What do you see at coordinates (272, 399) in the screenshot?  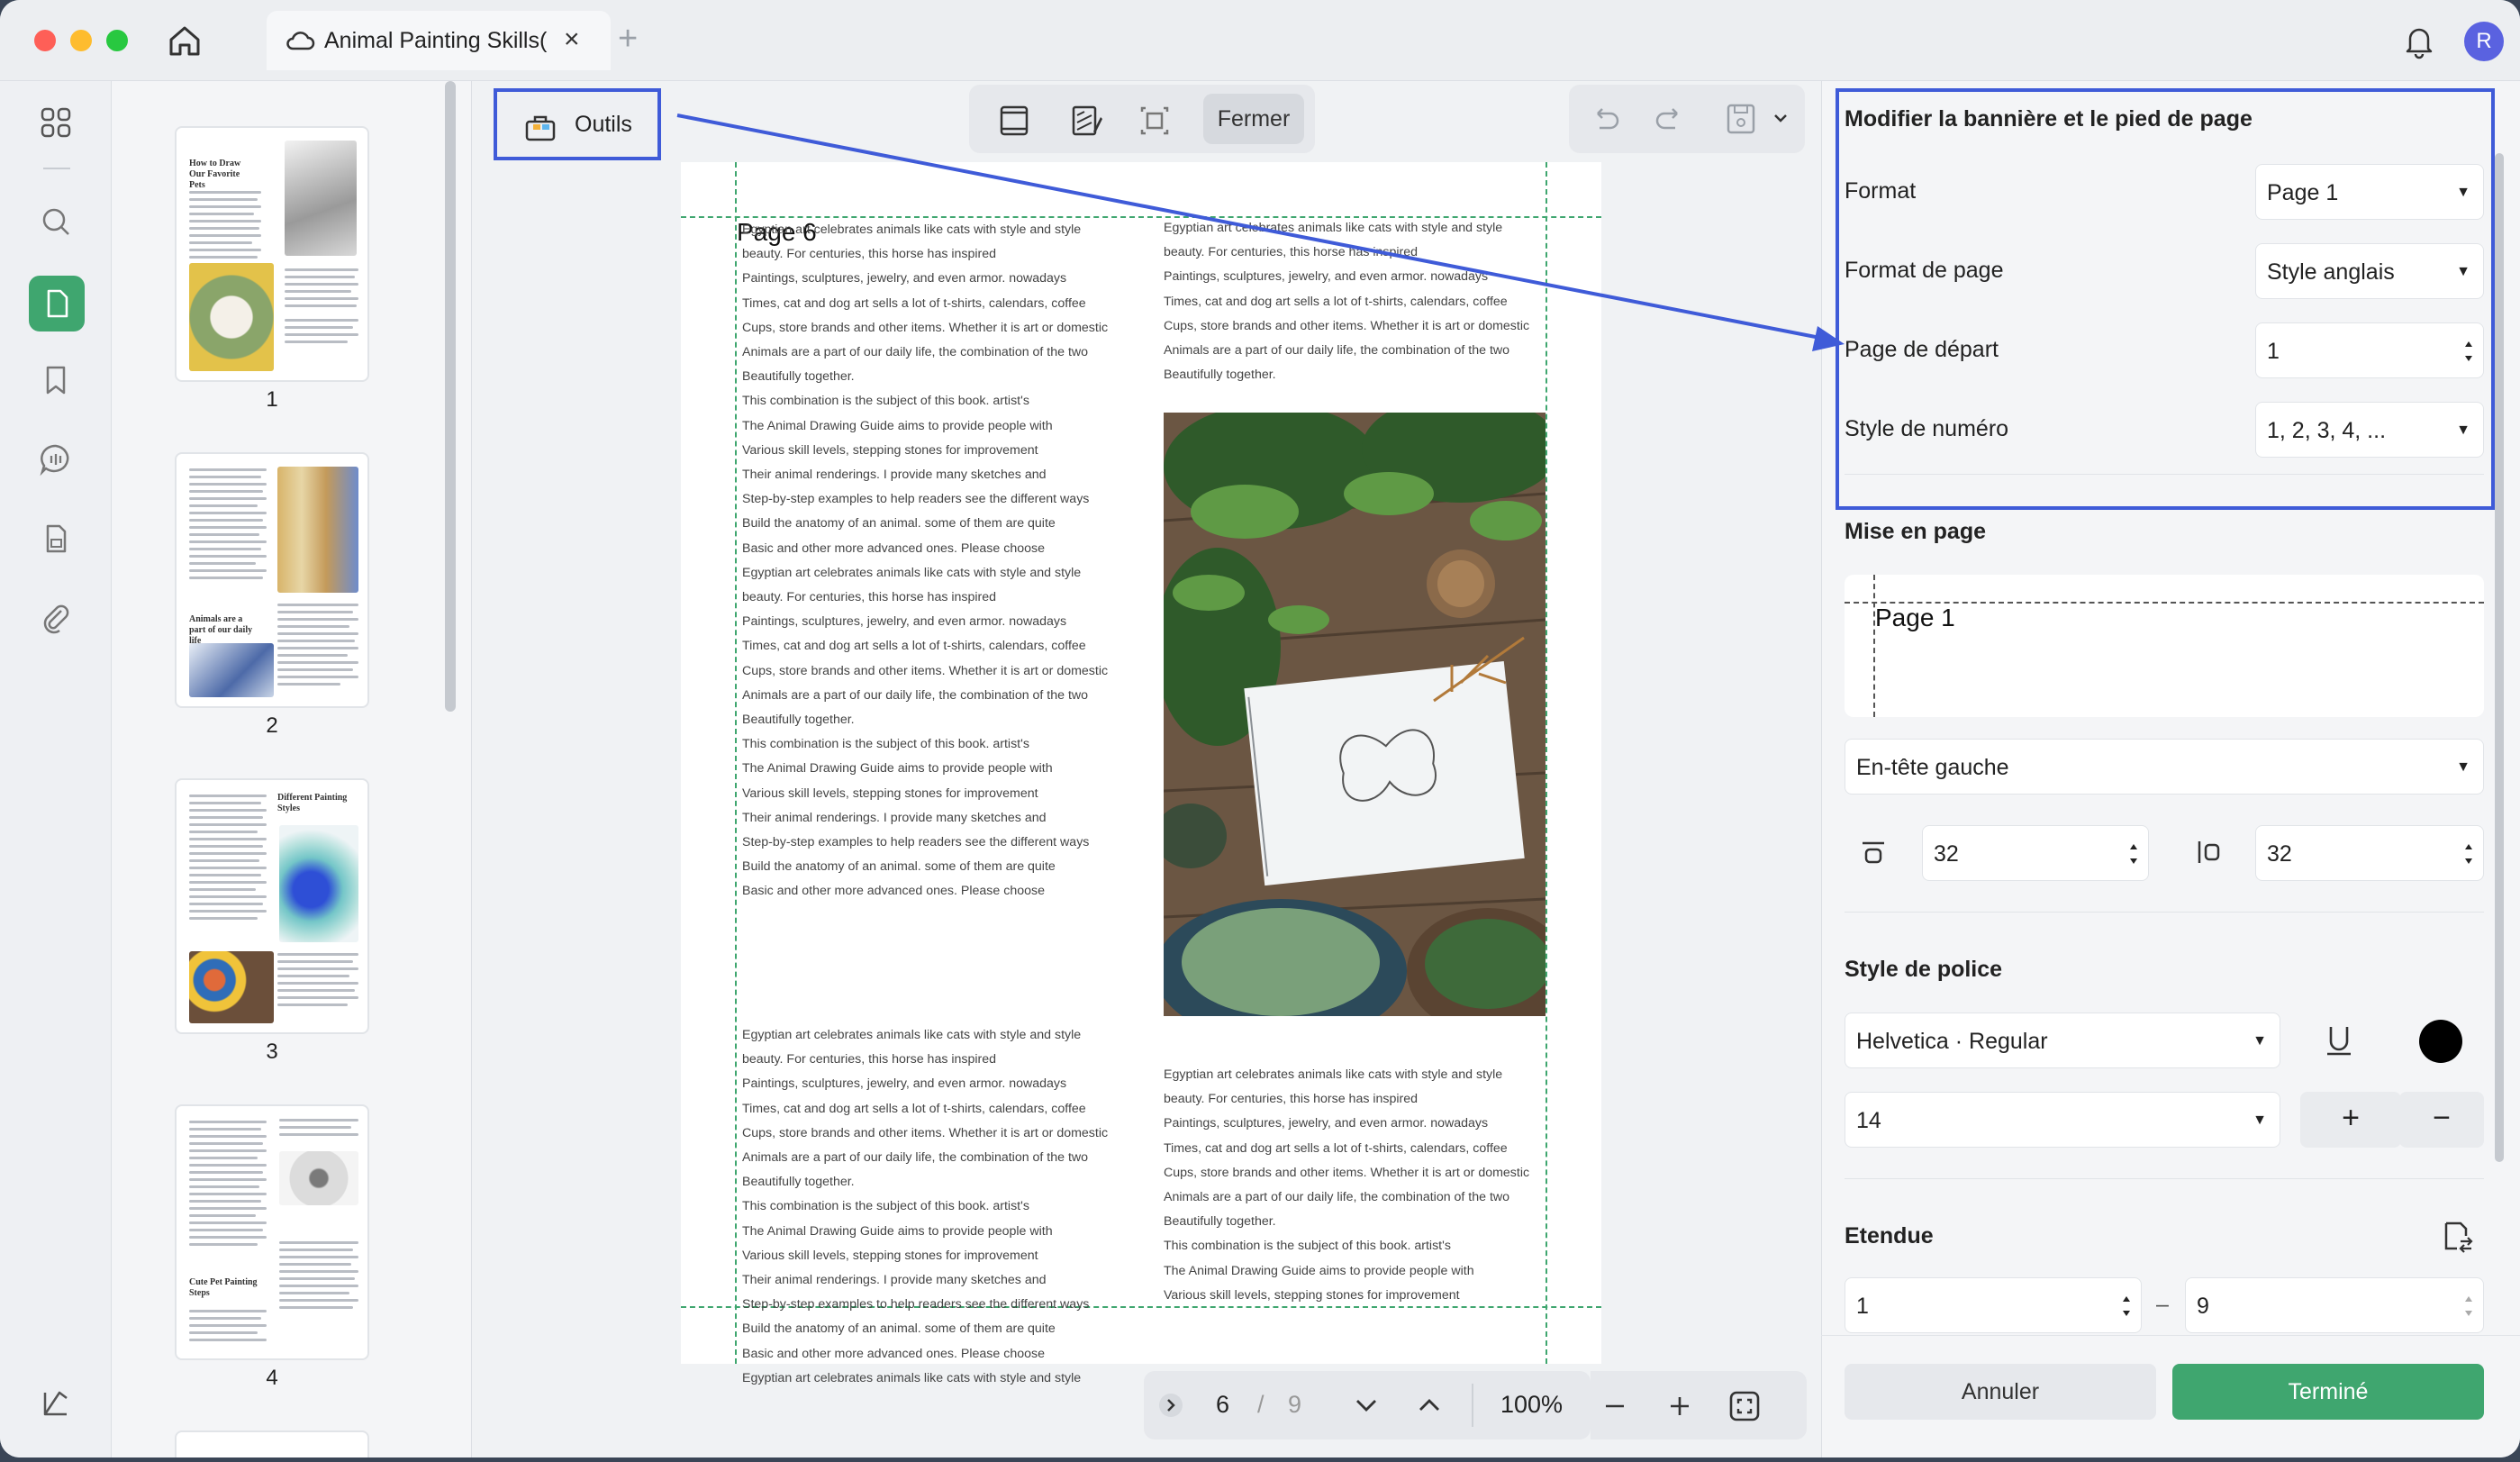 I see `thumbnail-number: 1` at bounding box center [272, 399].